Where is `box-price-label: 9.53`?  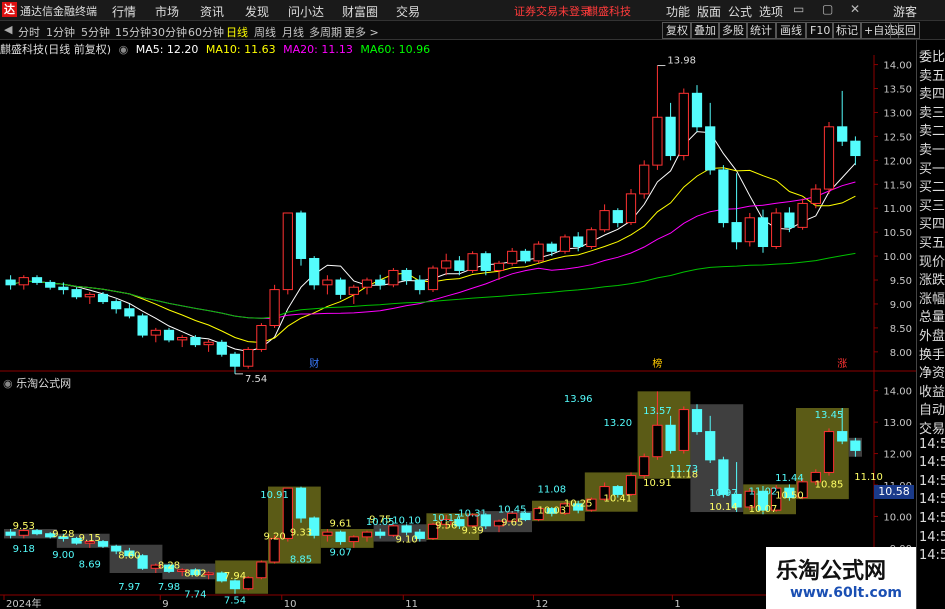
box-price-label: 9.53 is located at coordinates (24, 526).